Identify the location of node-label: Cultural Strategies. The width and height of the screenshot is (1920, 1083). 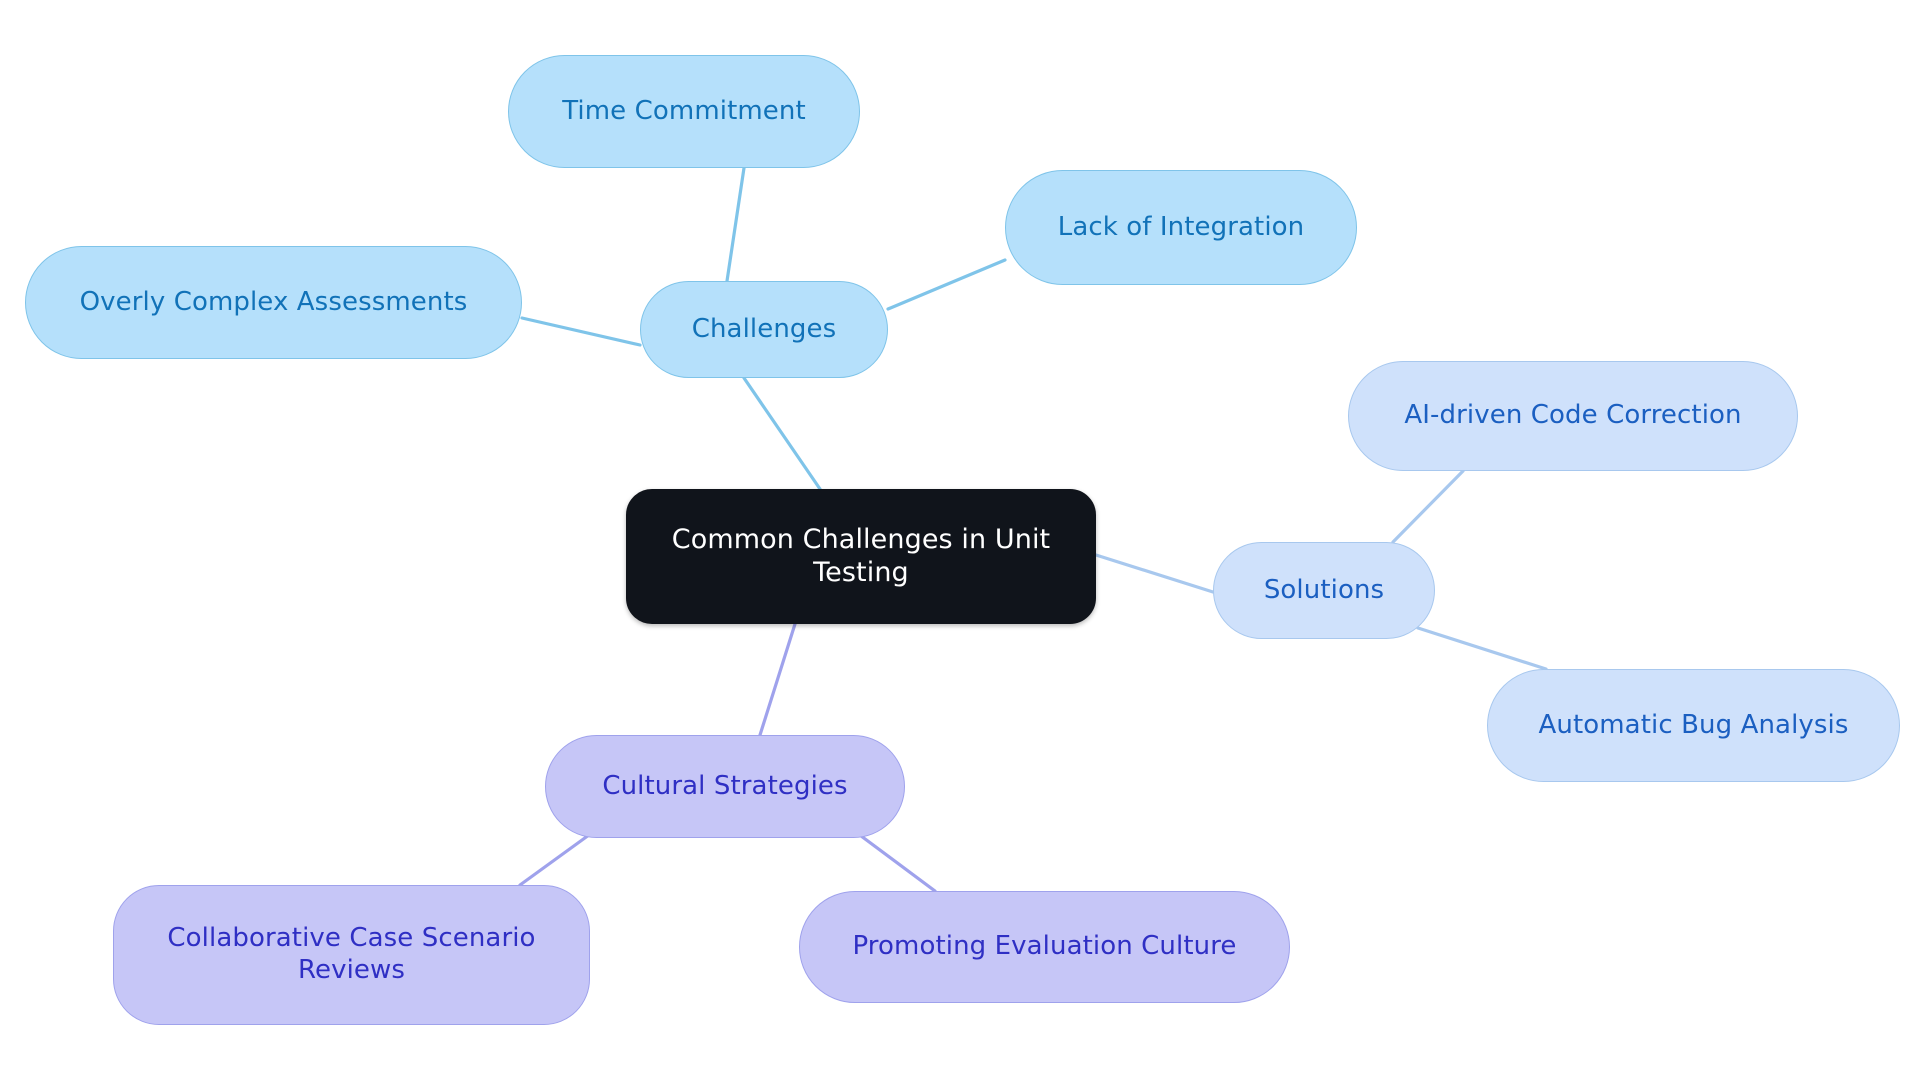
(725, 785).